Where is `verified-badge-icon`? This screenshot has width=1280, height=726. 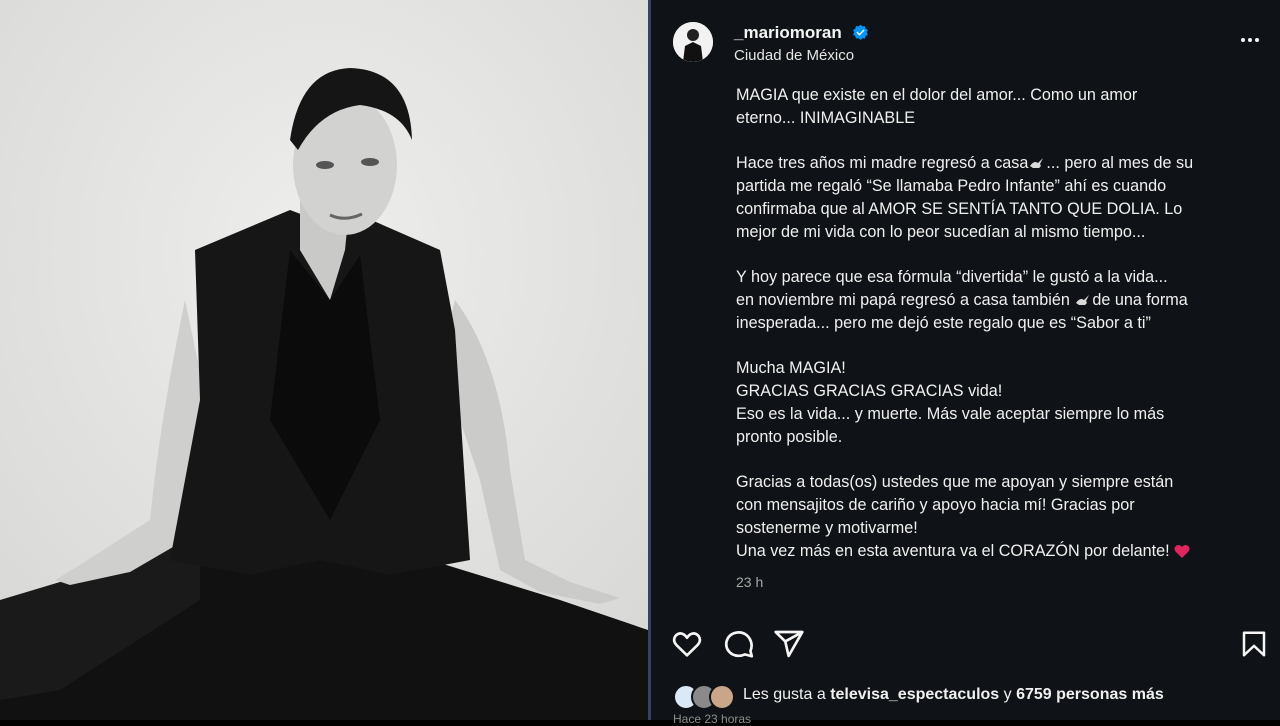 verified-badge-icon is located at coordinates (860, 32).